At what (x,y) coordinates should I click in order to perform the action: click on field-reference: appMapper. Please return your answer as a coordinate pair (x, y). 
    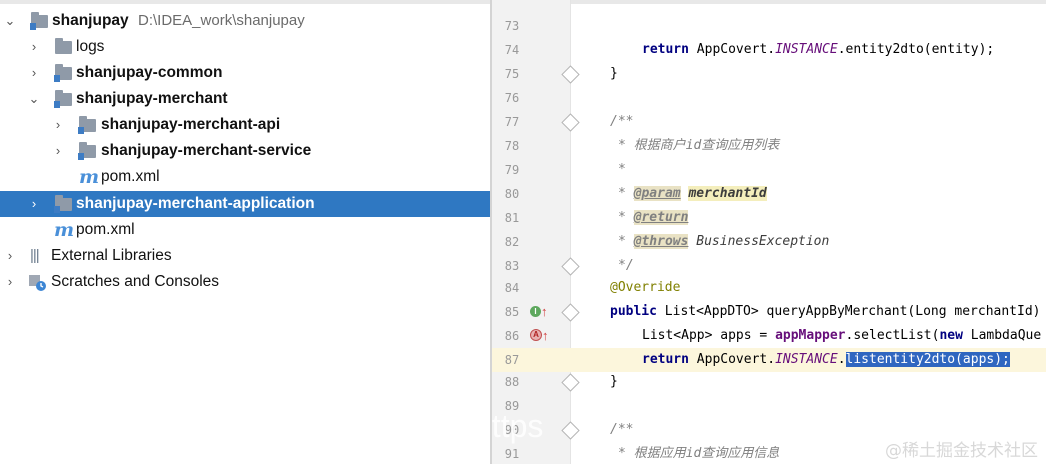
    Looking at the image, I should click on (810, 335).